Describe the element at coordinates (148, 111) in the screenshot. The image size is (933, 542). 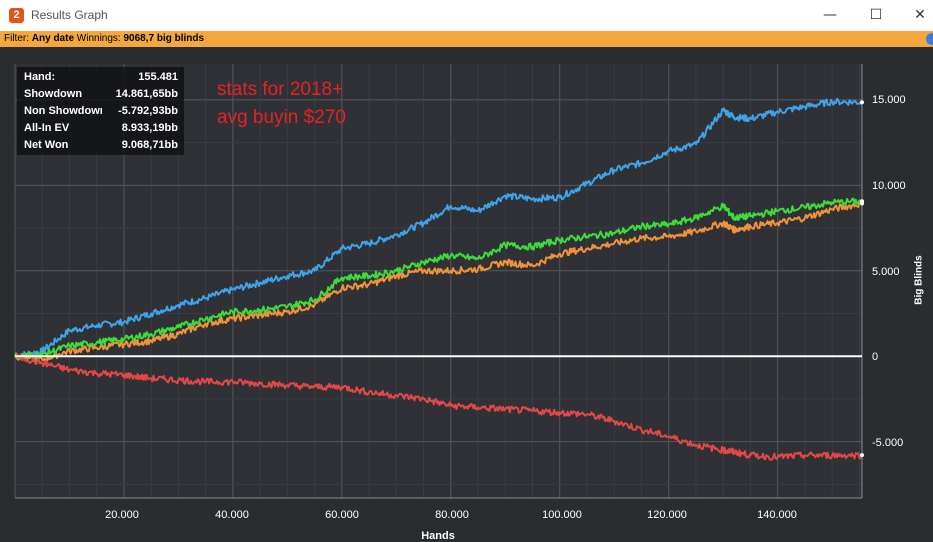
I see `stat-value: -5.792,93bb` at that location.